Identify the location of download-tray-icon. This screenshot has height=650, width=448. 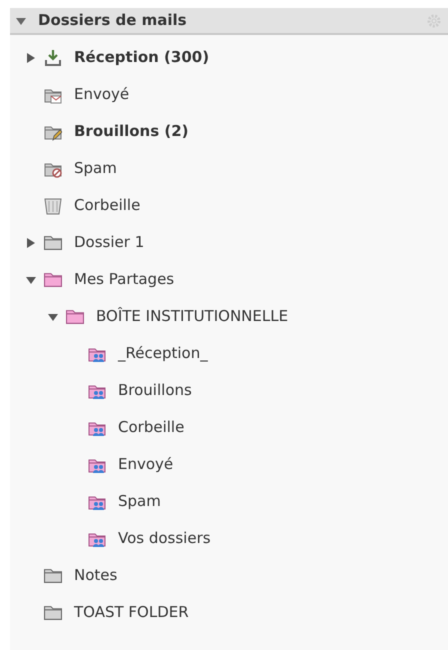
(53, 57).